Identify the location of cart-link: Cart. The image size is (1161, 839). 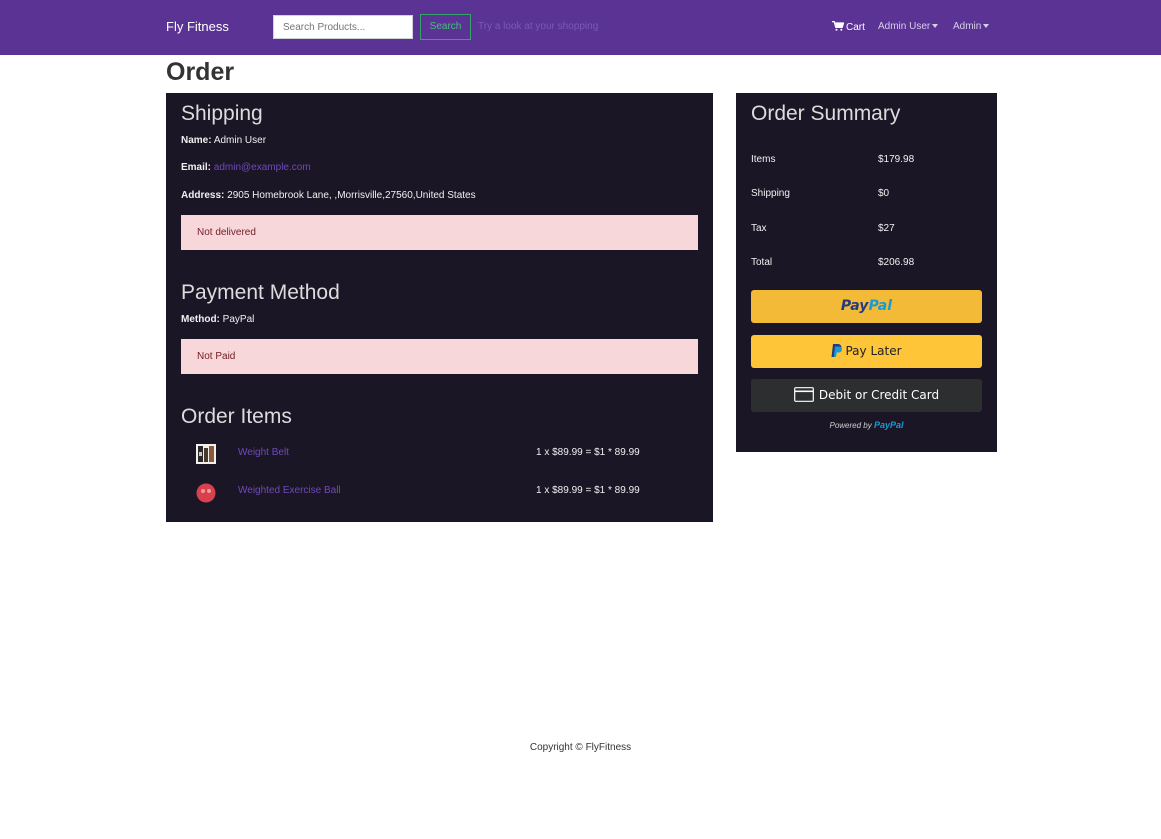
(848, 27).